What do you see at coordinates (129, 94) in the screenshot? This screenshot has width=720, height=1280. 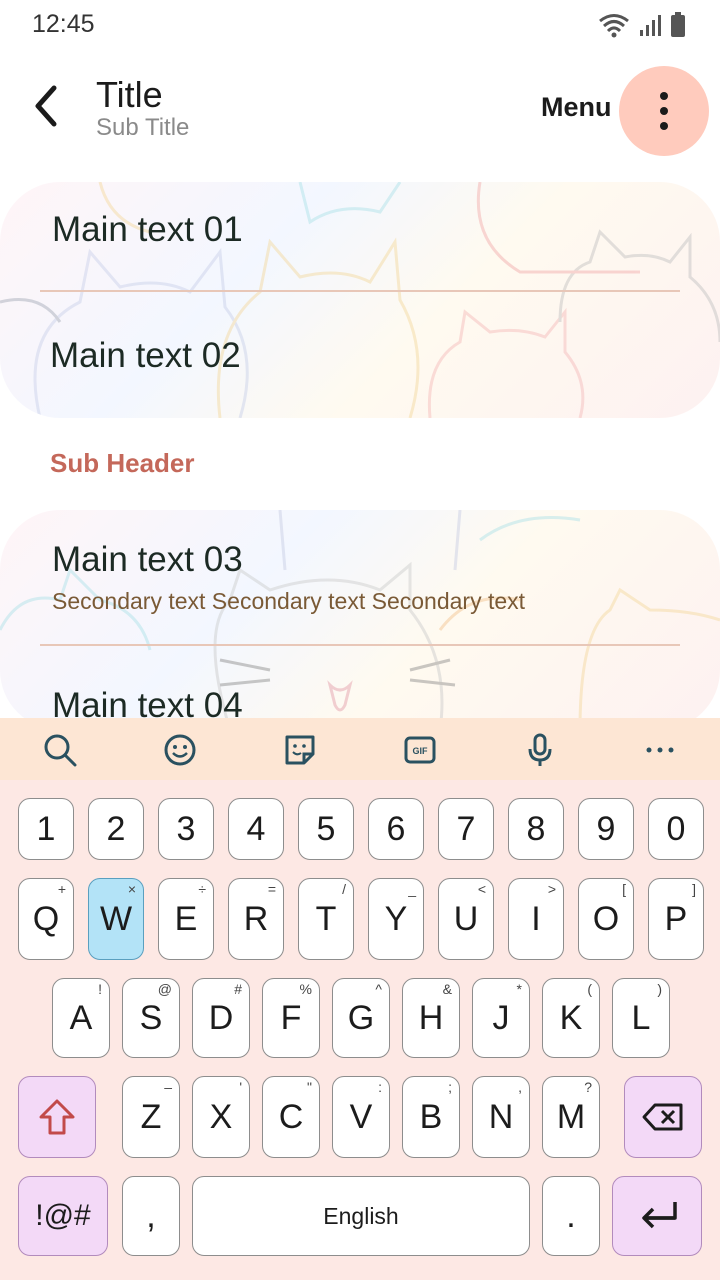 I see `page-title: Title` at bounding box center [129, 94].